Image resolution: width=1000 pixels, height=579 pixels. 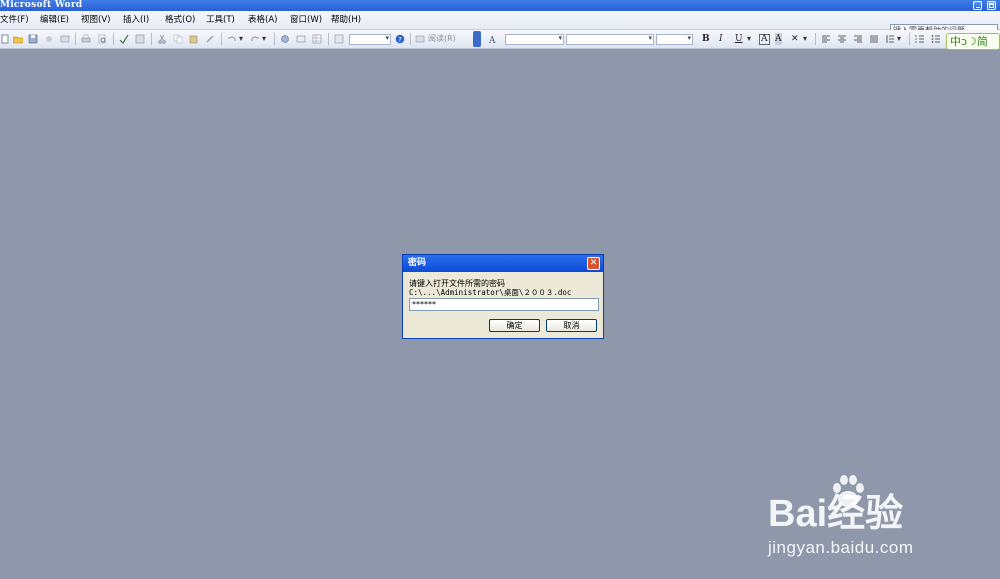 I want to click on watermark-brand: Bai经验, so click(x=836, y=514).